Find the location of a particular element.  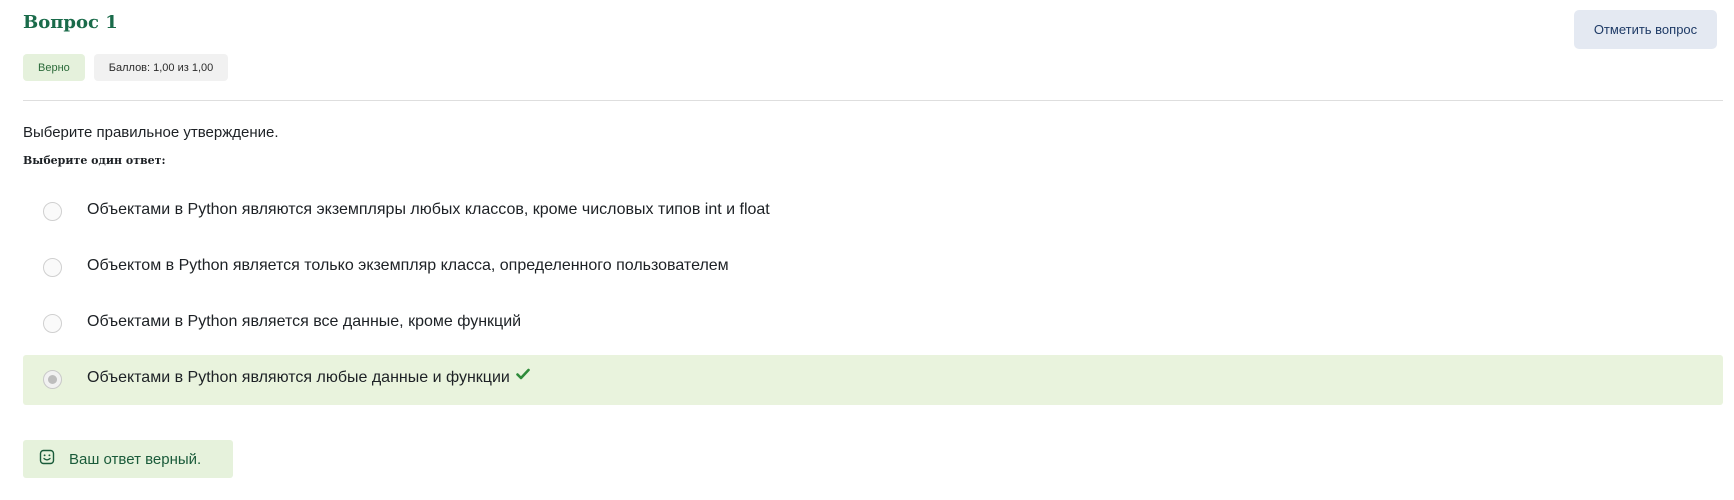

divider is located at coordinates (873, 100).